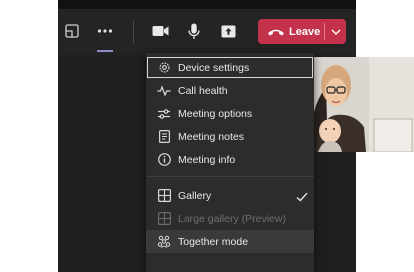  What do you see at coordinates (211, 136) in the screenshot?
I see `menu-item-label: Meeting notes` at bounding box center [211, 136].